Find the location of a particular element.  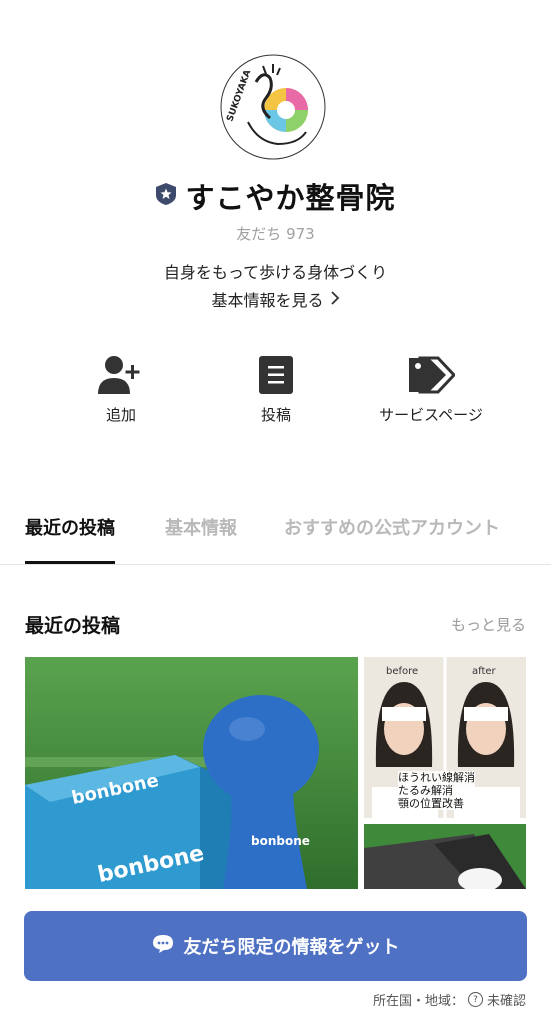

cta-label: 友だち限定の情報をゲット is located at coordinates (291, 947).